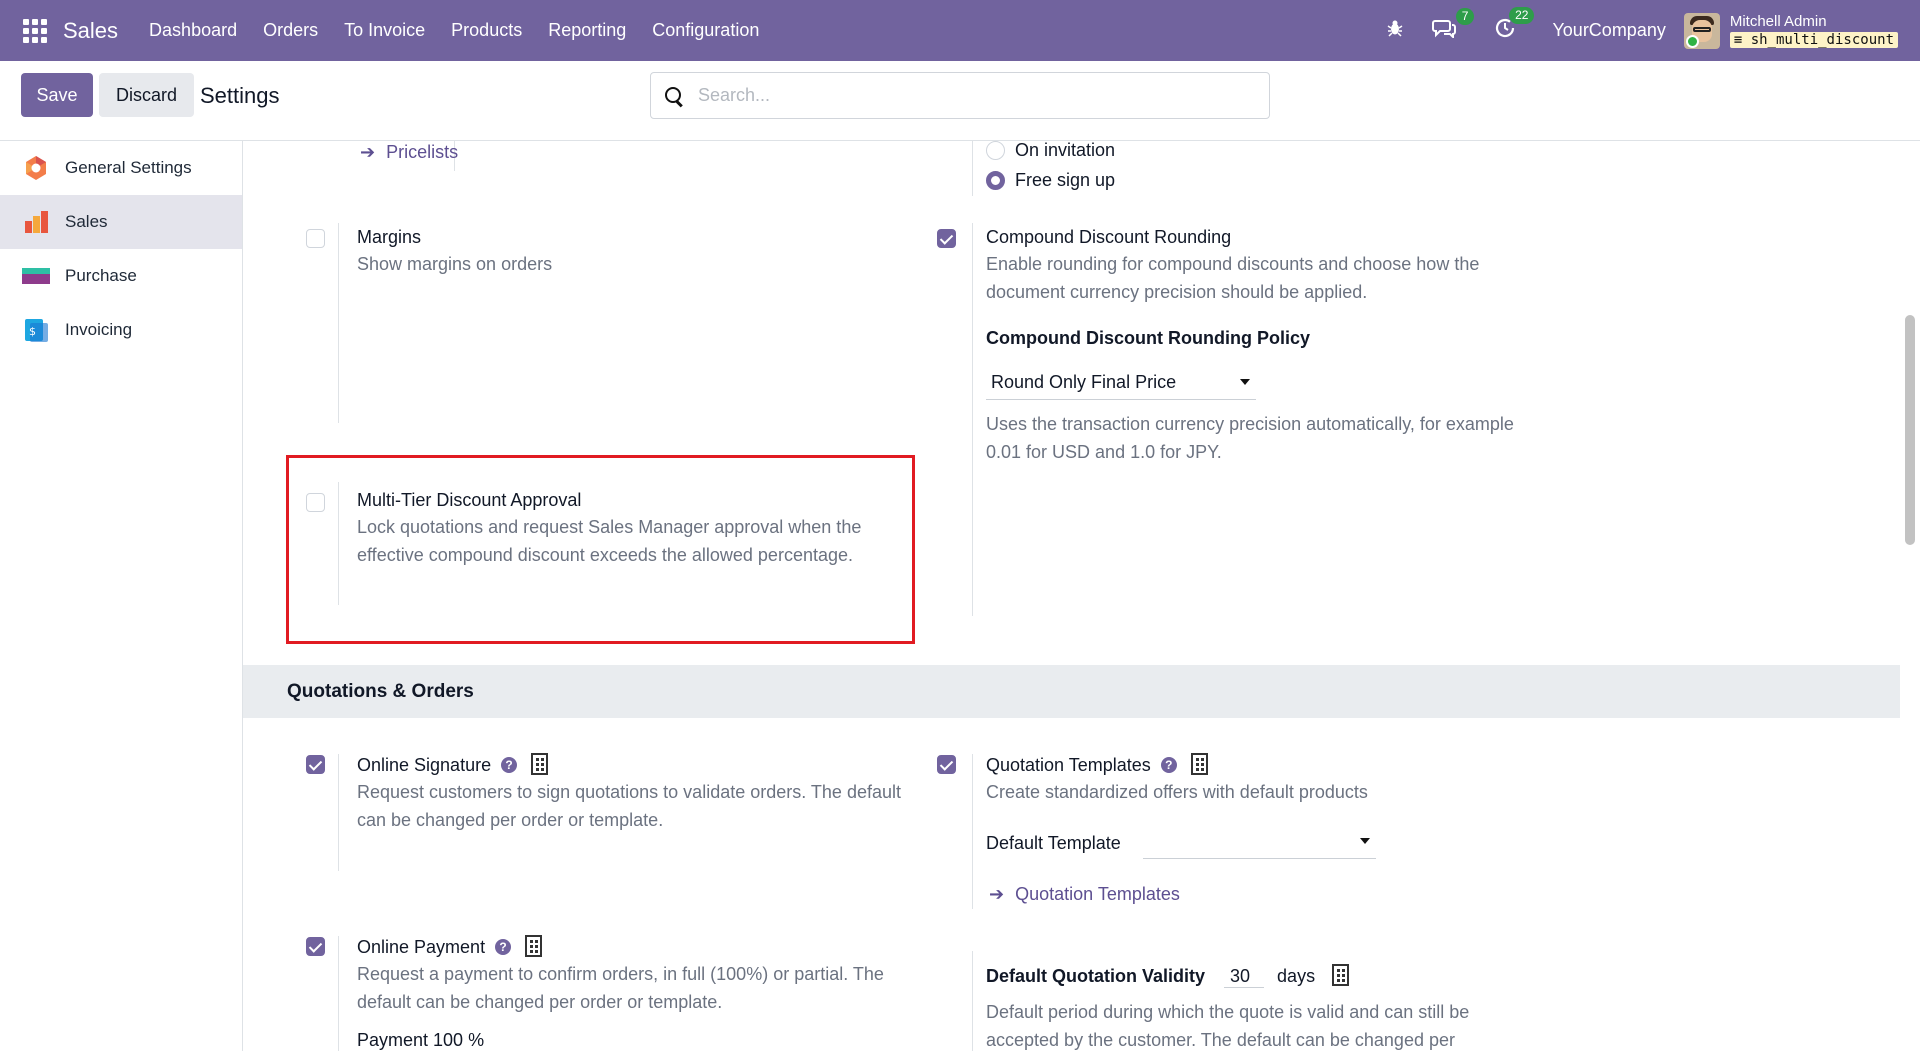 The image size is (1920, 1051). I want to click on control-panel: Save Discard Settings, so click(960, 101).